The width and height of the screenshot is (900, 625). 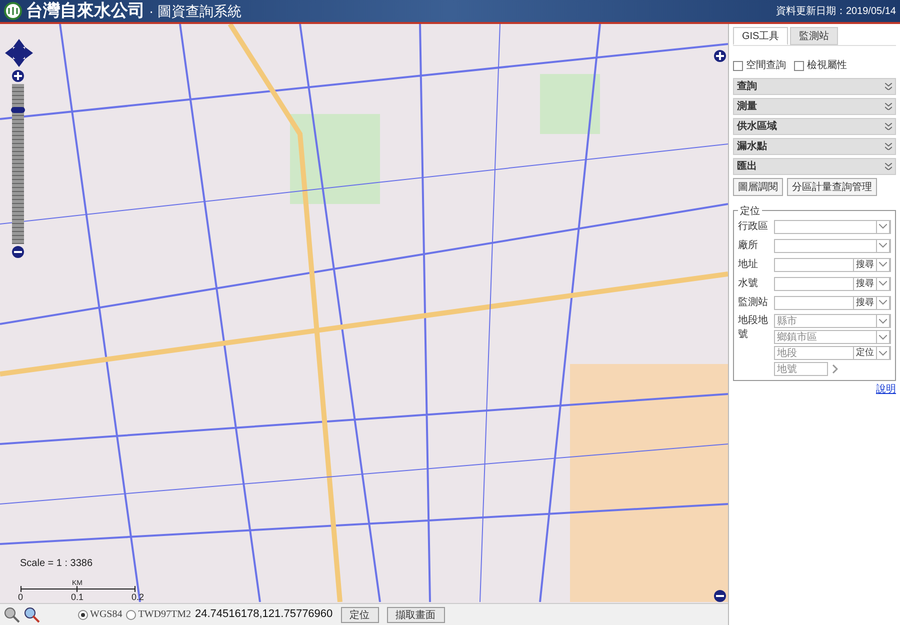 I want to click on field-label: 地段地號, so click(x=753, y=328).